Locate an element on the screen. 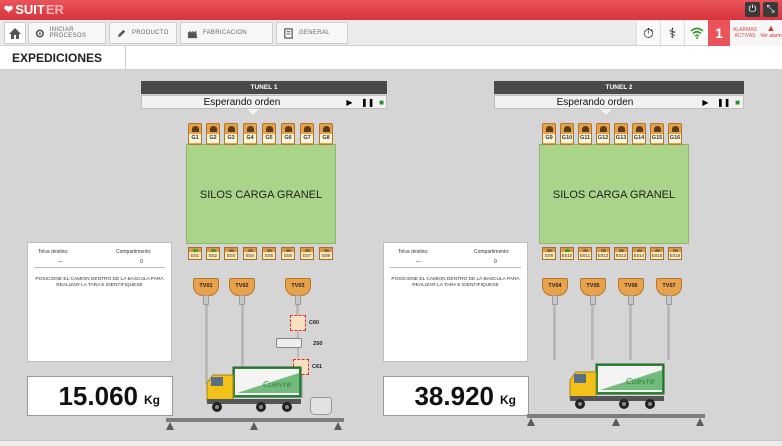 The height and width of the screenshot is (446, 782). brand-name-suffix: ER is located at coordinates (54, 9).